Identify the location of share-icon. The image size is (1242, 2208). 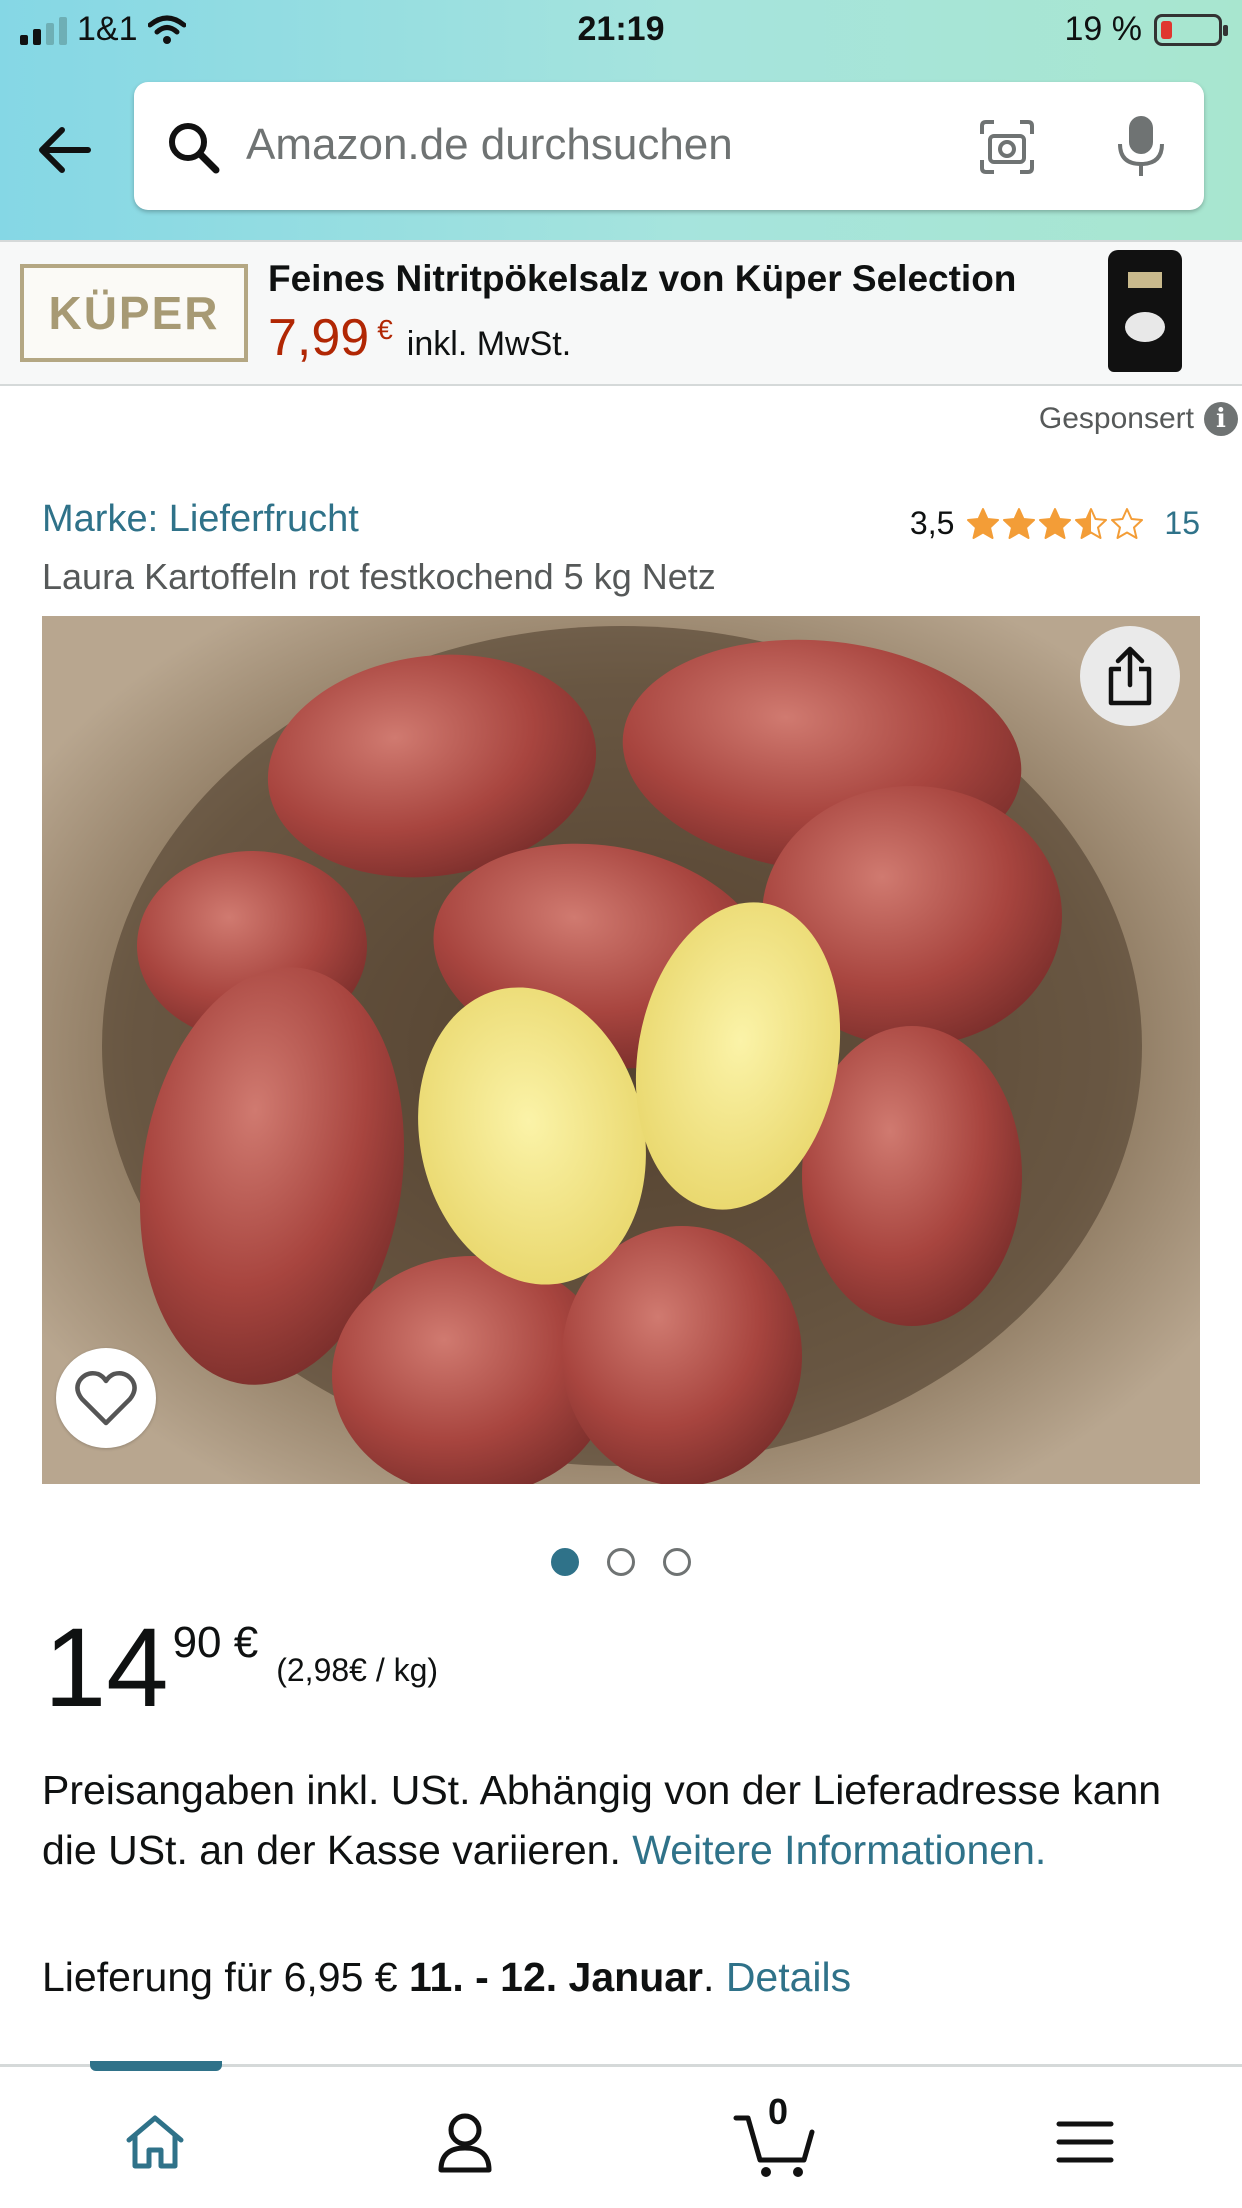
(1130, 676).